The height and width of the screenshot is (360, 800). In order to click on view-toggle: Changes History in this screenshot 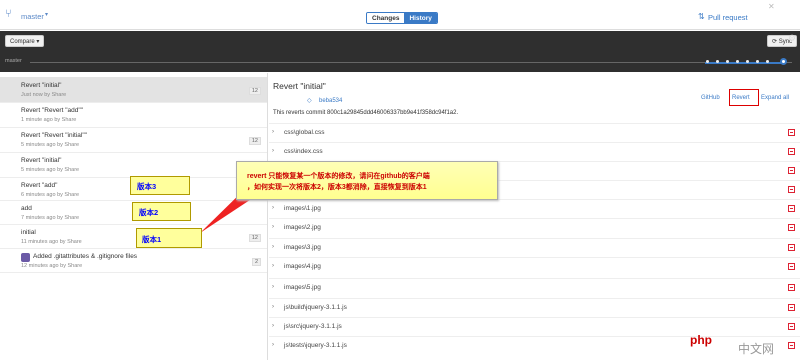, I will do `click(402, 18)`.